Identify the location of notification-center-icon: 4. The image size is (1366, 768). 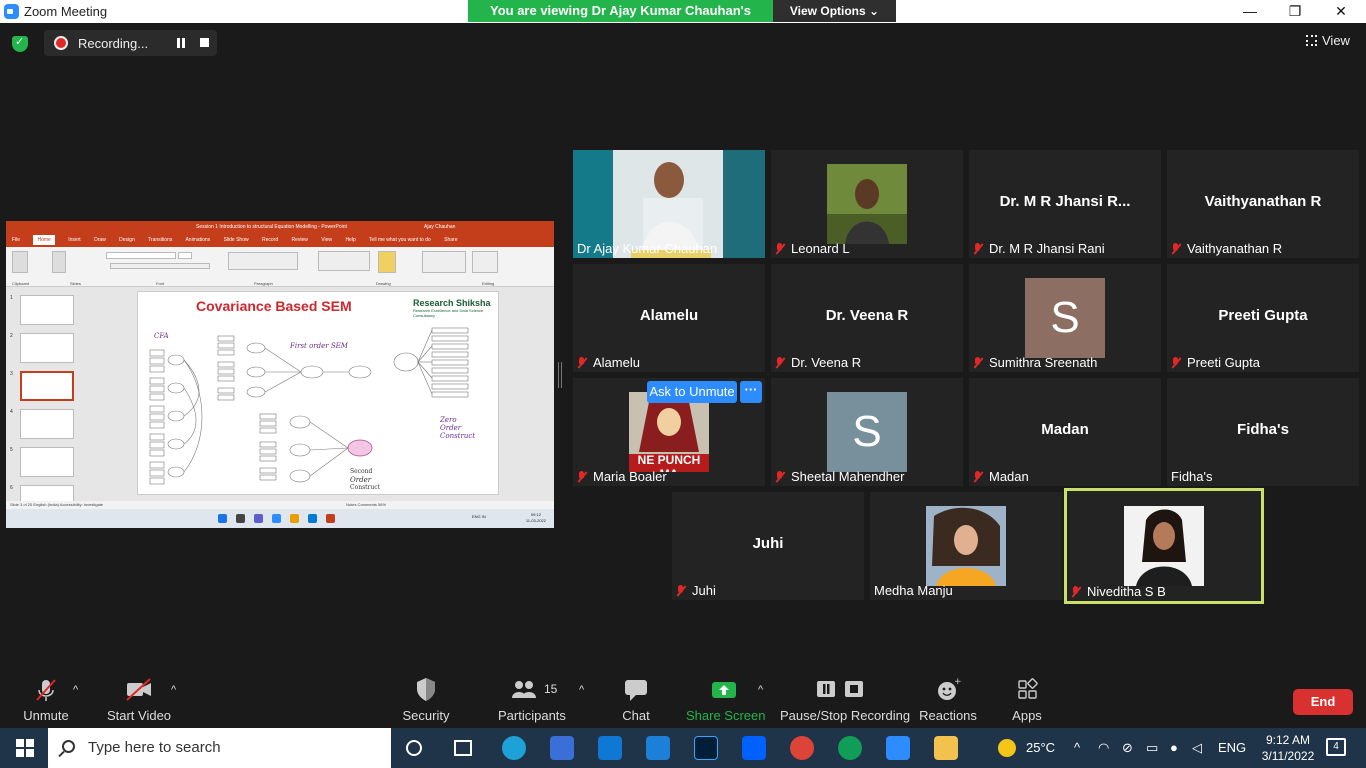
(1336, 747).